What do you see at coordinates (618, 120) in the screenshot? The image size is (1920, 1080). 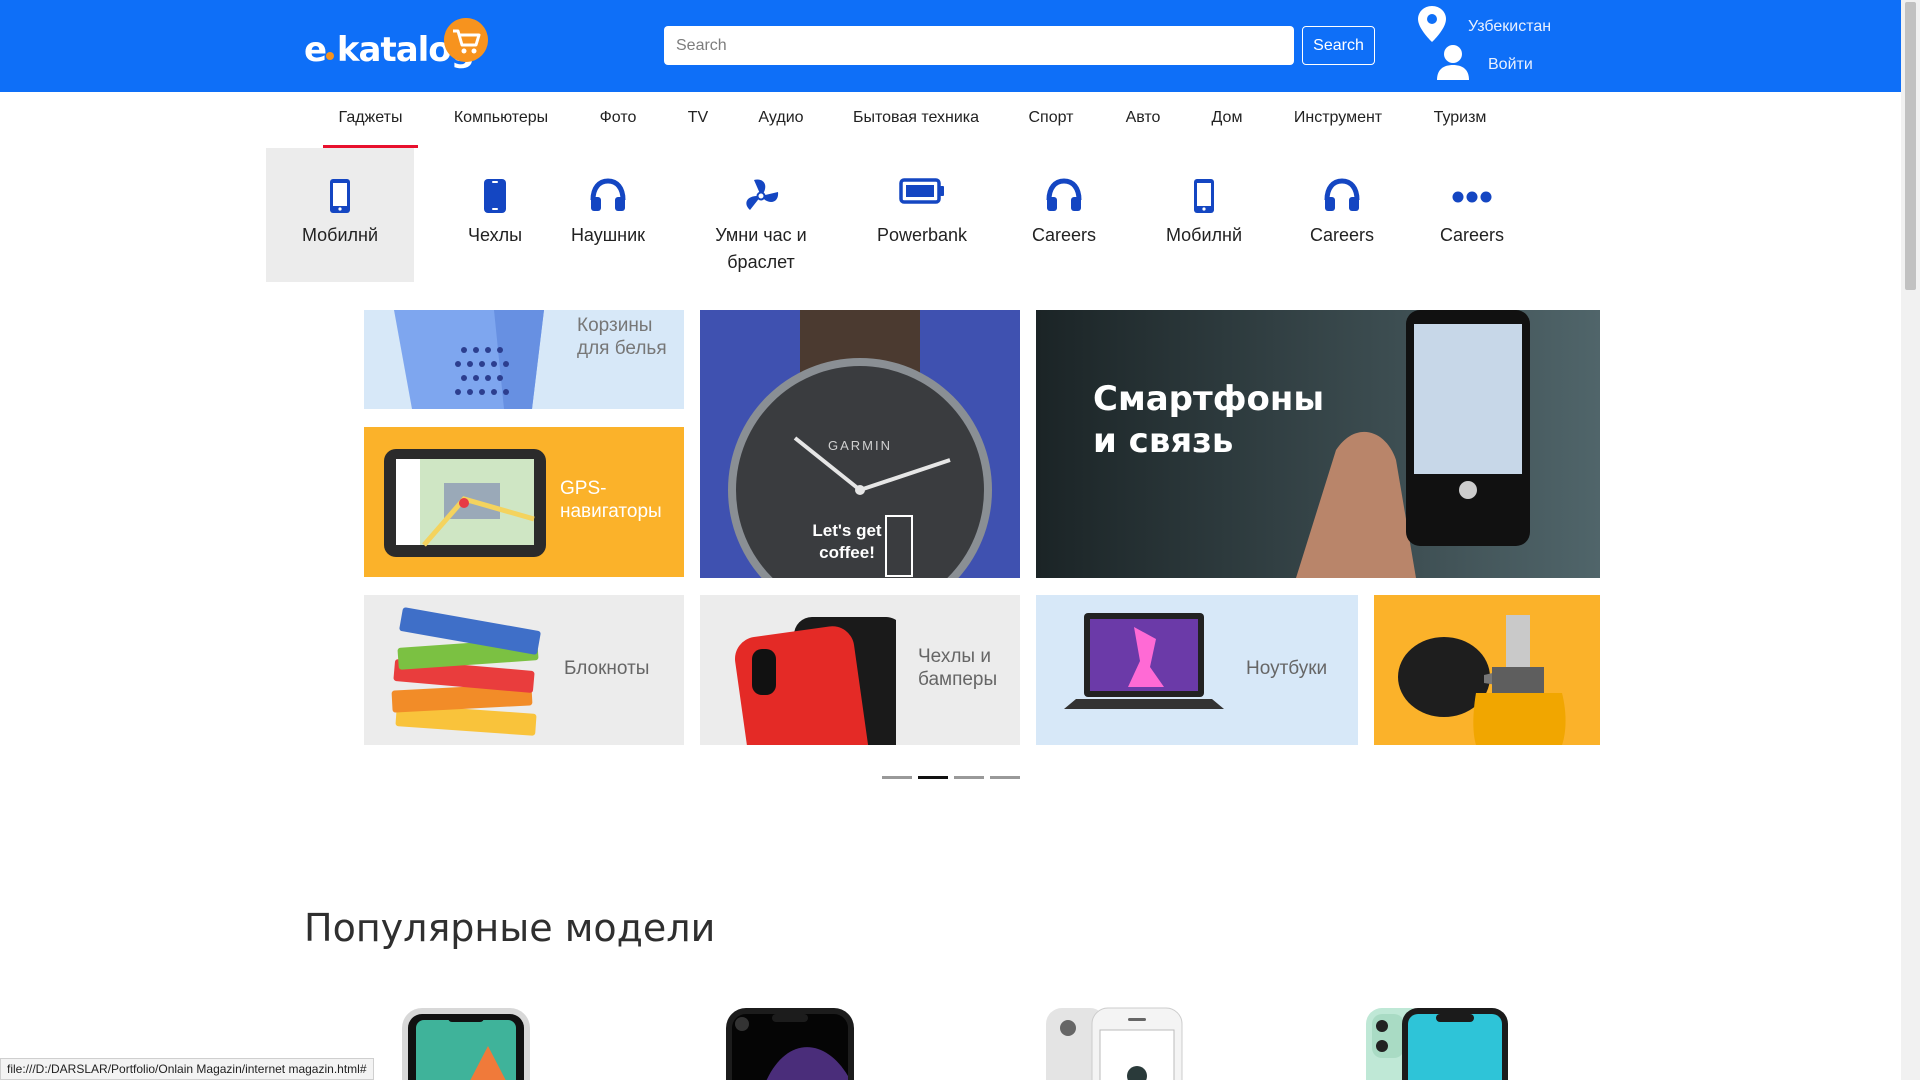 I see `nav-item-photo: Фото` at bounding box center [618, 120].